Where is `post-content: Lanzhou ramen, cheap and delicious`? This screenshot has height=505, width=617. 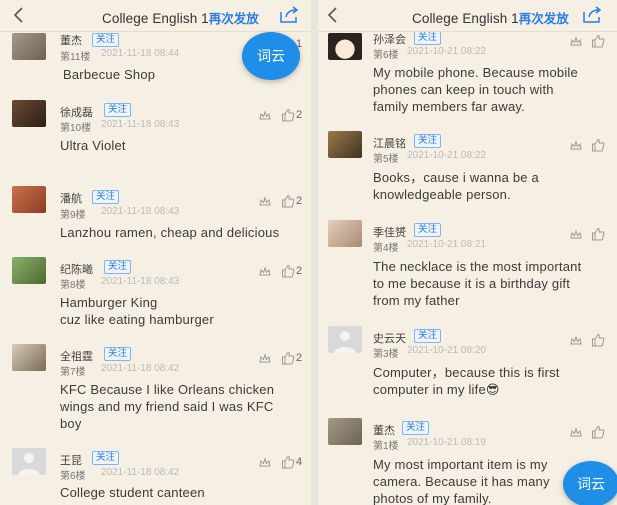 post-content: Lanzhou ramen, cheap and delicious is located at coordinates (180, 232).